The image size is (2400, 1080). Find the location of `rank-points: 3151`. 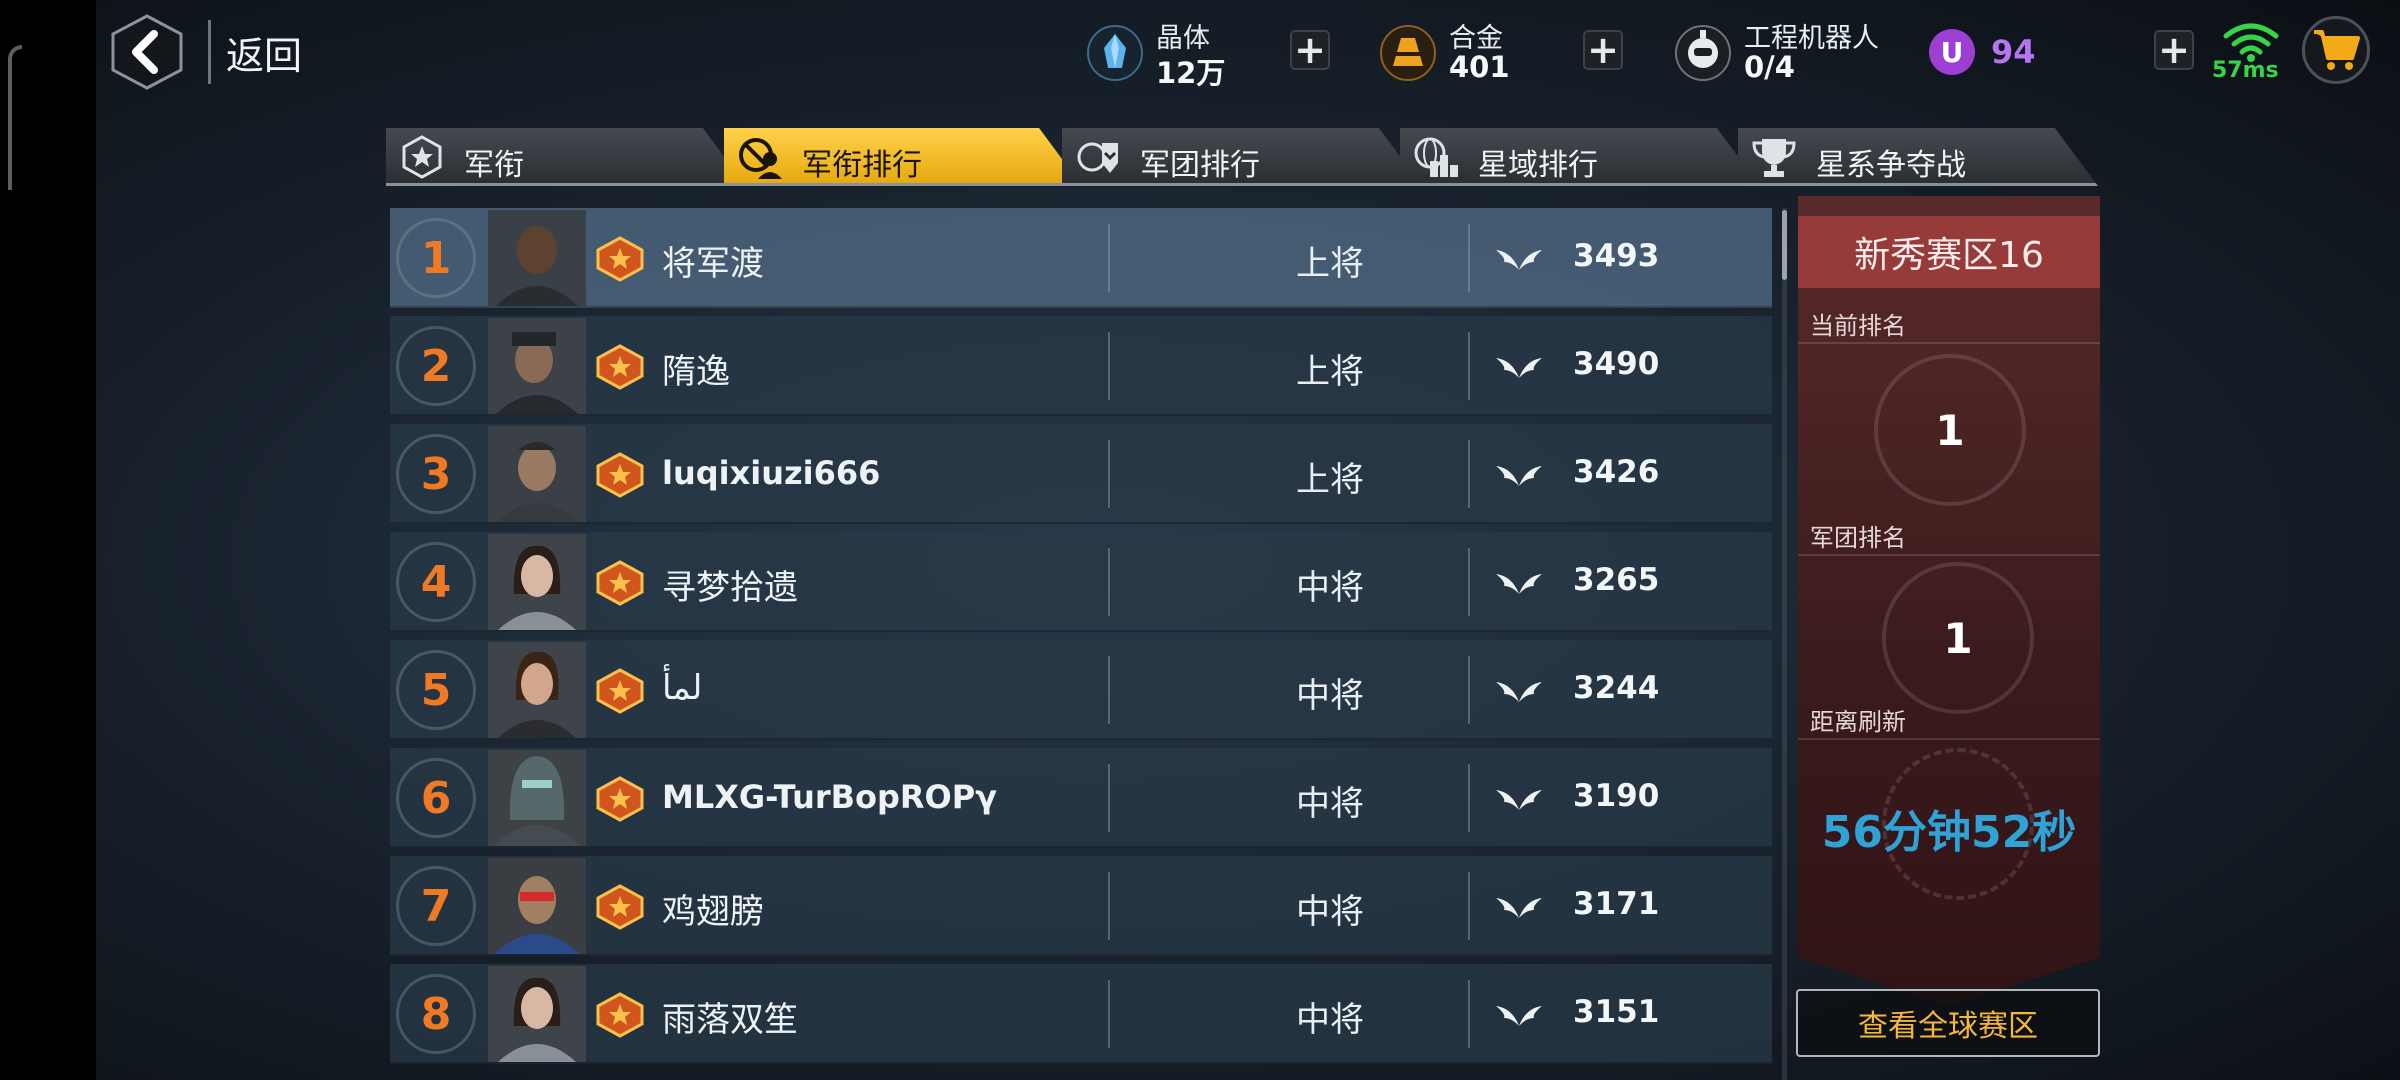

rank-points: 3151 is located at coordinates (1616, 1012).